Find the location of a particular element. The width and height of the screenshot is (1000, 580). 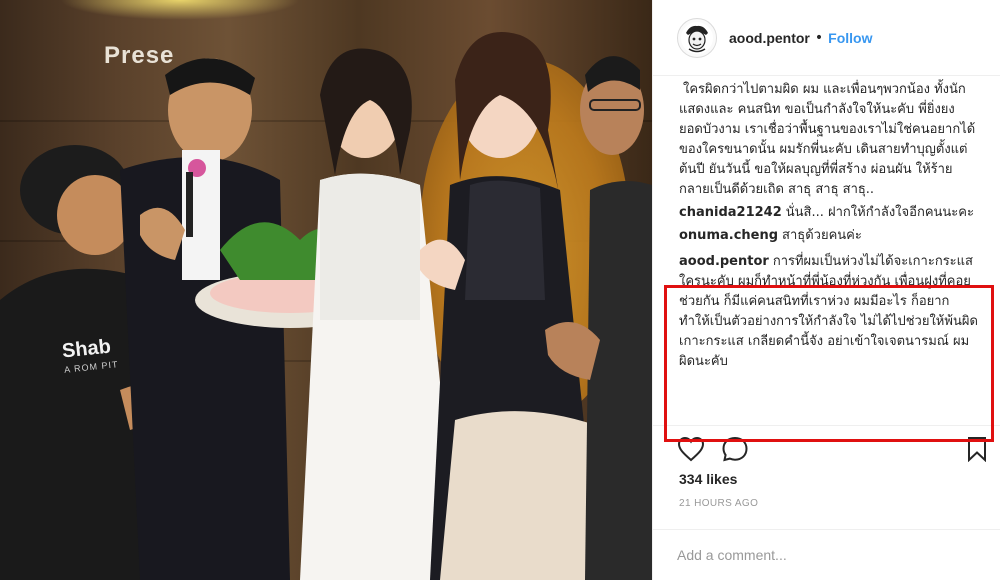

heart-icon is located at coordinates (691, 451).